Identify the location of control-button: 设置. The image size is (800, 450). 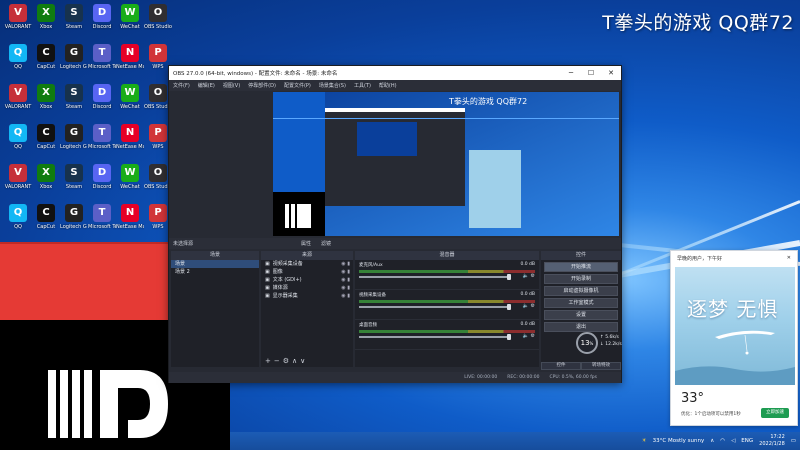
(581, 315).